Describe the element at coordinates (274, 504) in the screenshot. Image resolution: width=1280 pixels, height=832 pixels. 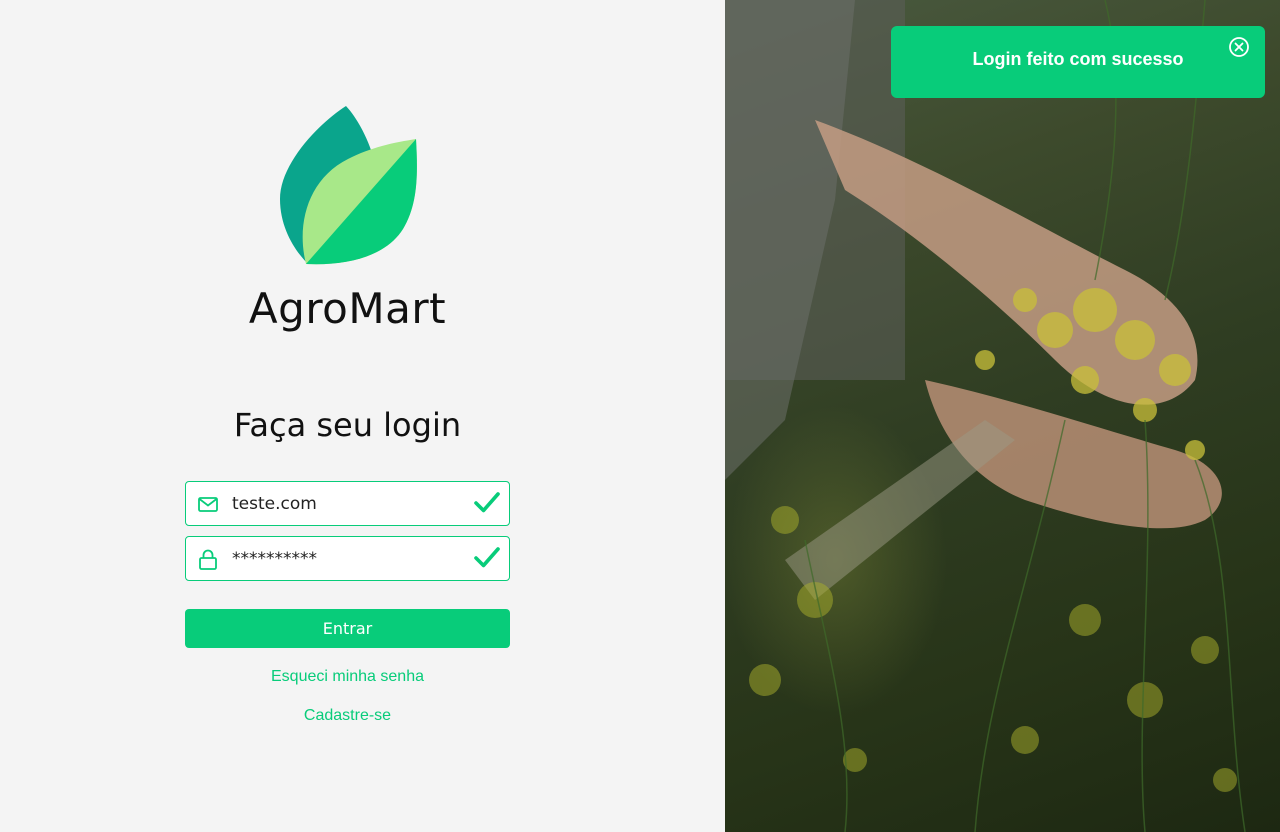
I see `email-value: teste.com` at that location.